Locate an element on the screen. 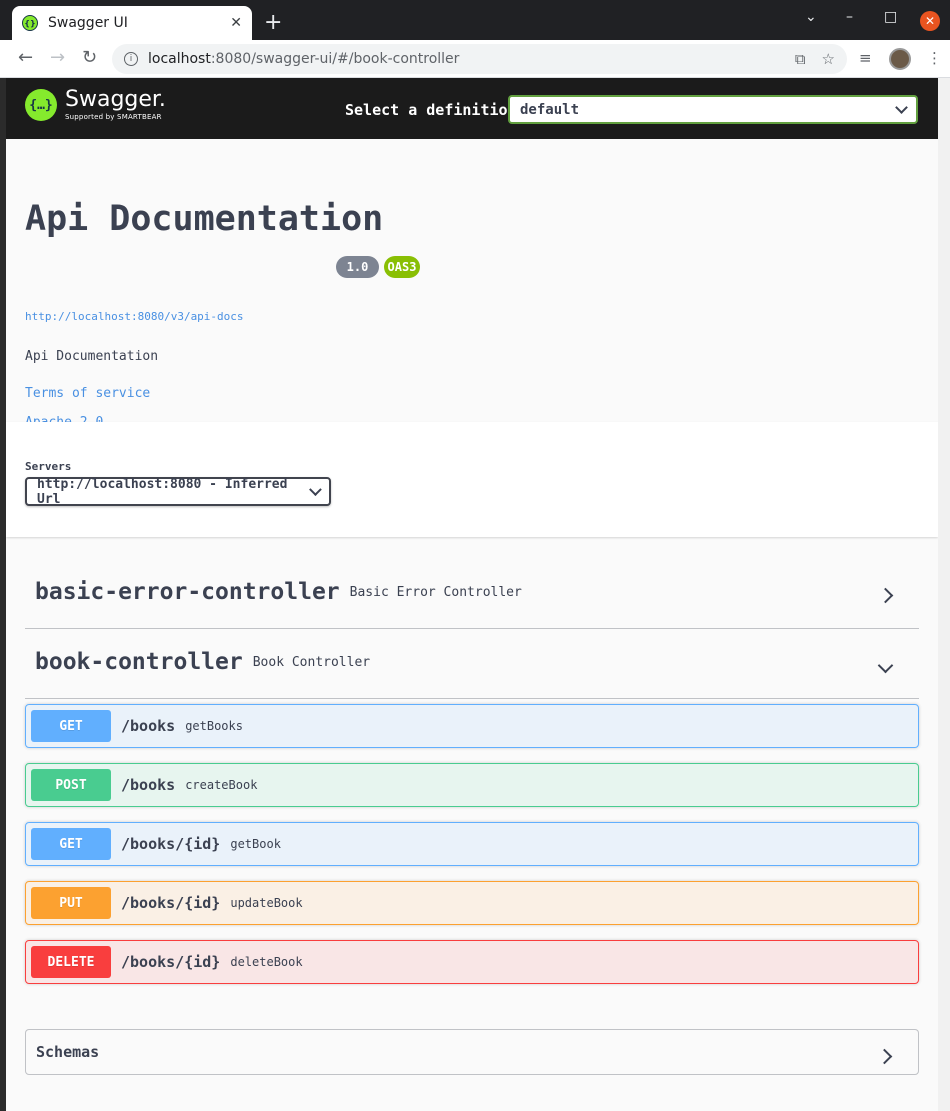 The width and height of the screenshot is (950, 1111). swagger-logo-icon: {…} is located at coordinates (41, 105).